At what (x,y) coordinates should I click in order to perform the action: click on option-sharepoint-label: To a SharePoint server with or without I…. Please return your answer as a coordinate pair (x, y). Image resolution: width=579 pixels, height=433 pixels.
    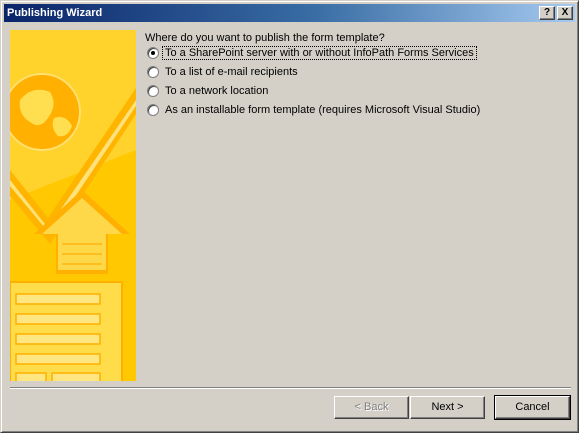
    Looking at the image, I should click on (319, 53).